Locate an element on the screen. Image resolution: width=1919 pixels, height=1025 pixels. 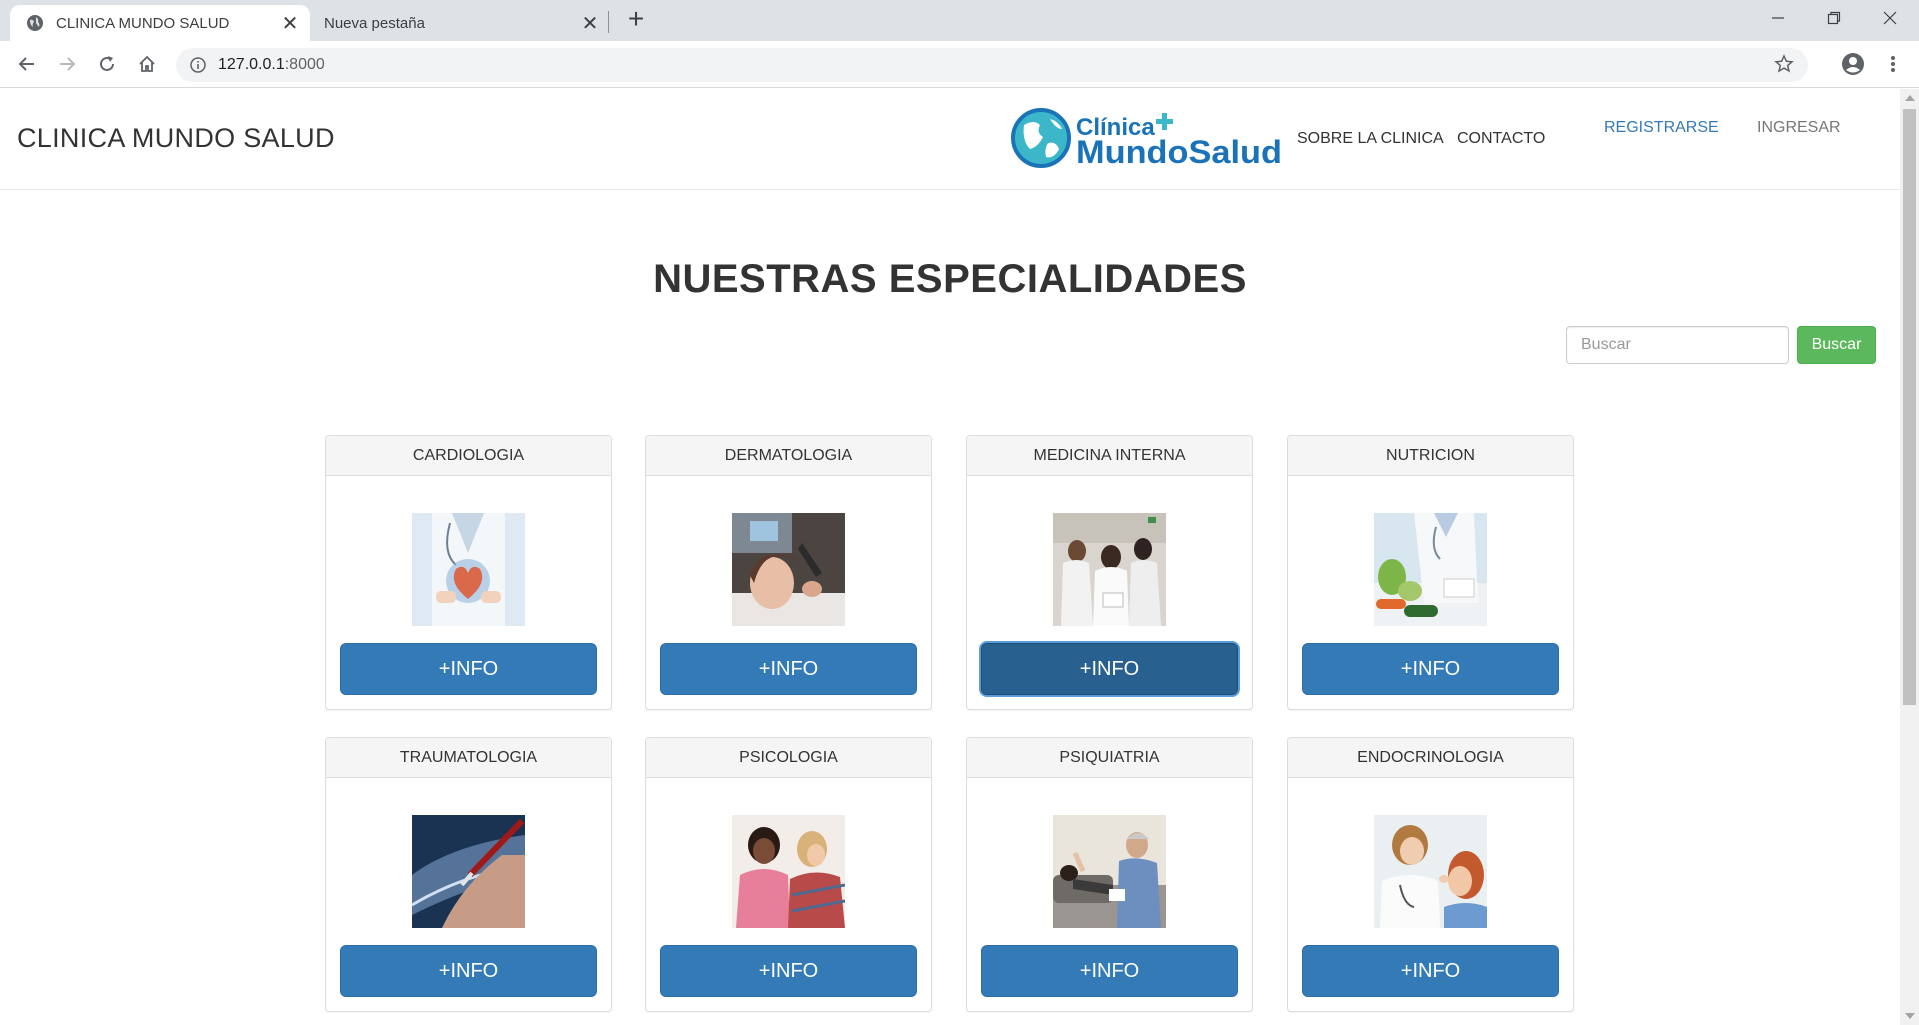
back-icon is located at coordinates (27, 64).